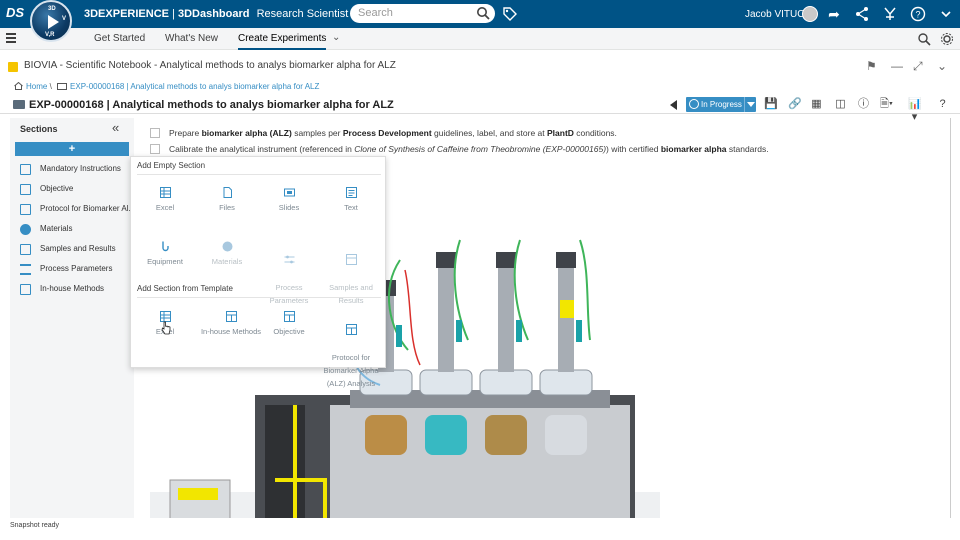  What do you see at coordinates (694, 104) in the screenshot?
I see `status-icon` at bounding box center [694, 104].